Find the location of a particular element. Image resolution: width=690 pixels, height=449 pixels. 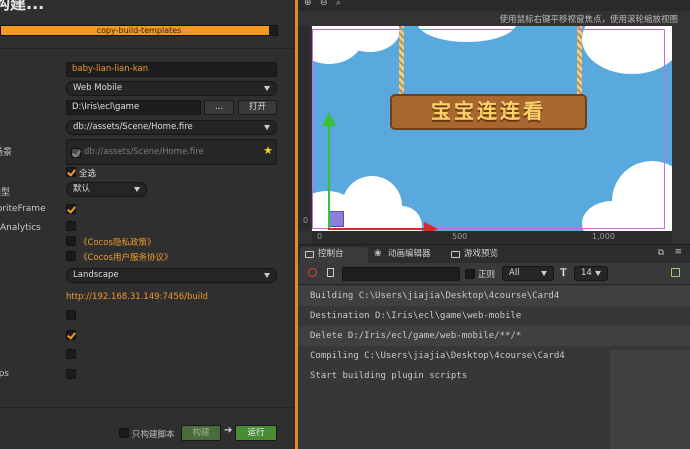

maximize-icon: ⧉ is located at coordinates (661, 253).